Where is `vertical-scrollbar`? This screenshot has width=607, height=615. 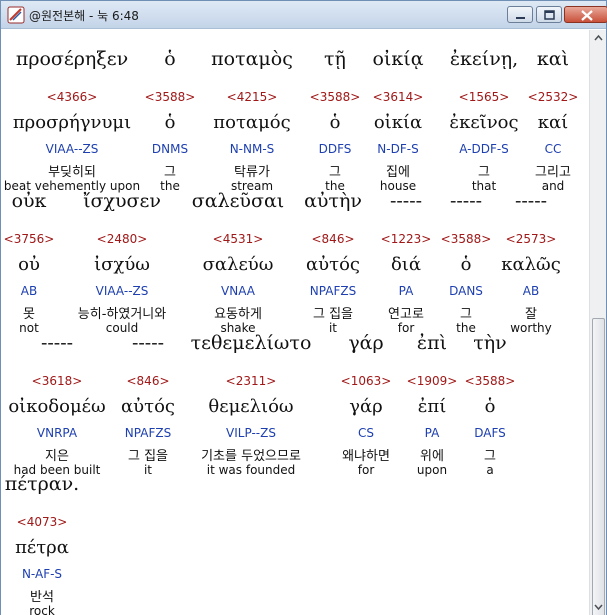
vertical-scrollbar is located at coordinates (597, 322).